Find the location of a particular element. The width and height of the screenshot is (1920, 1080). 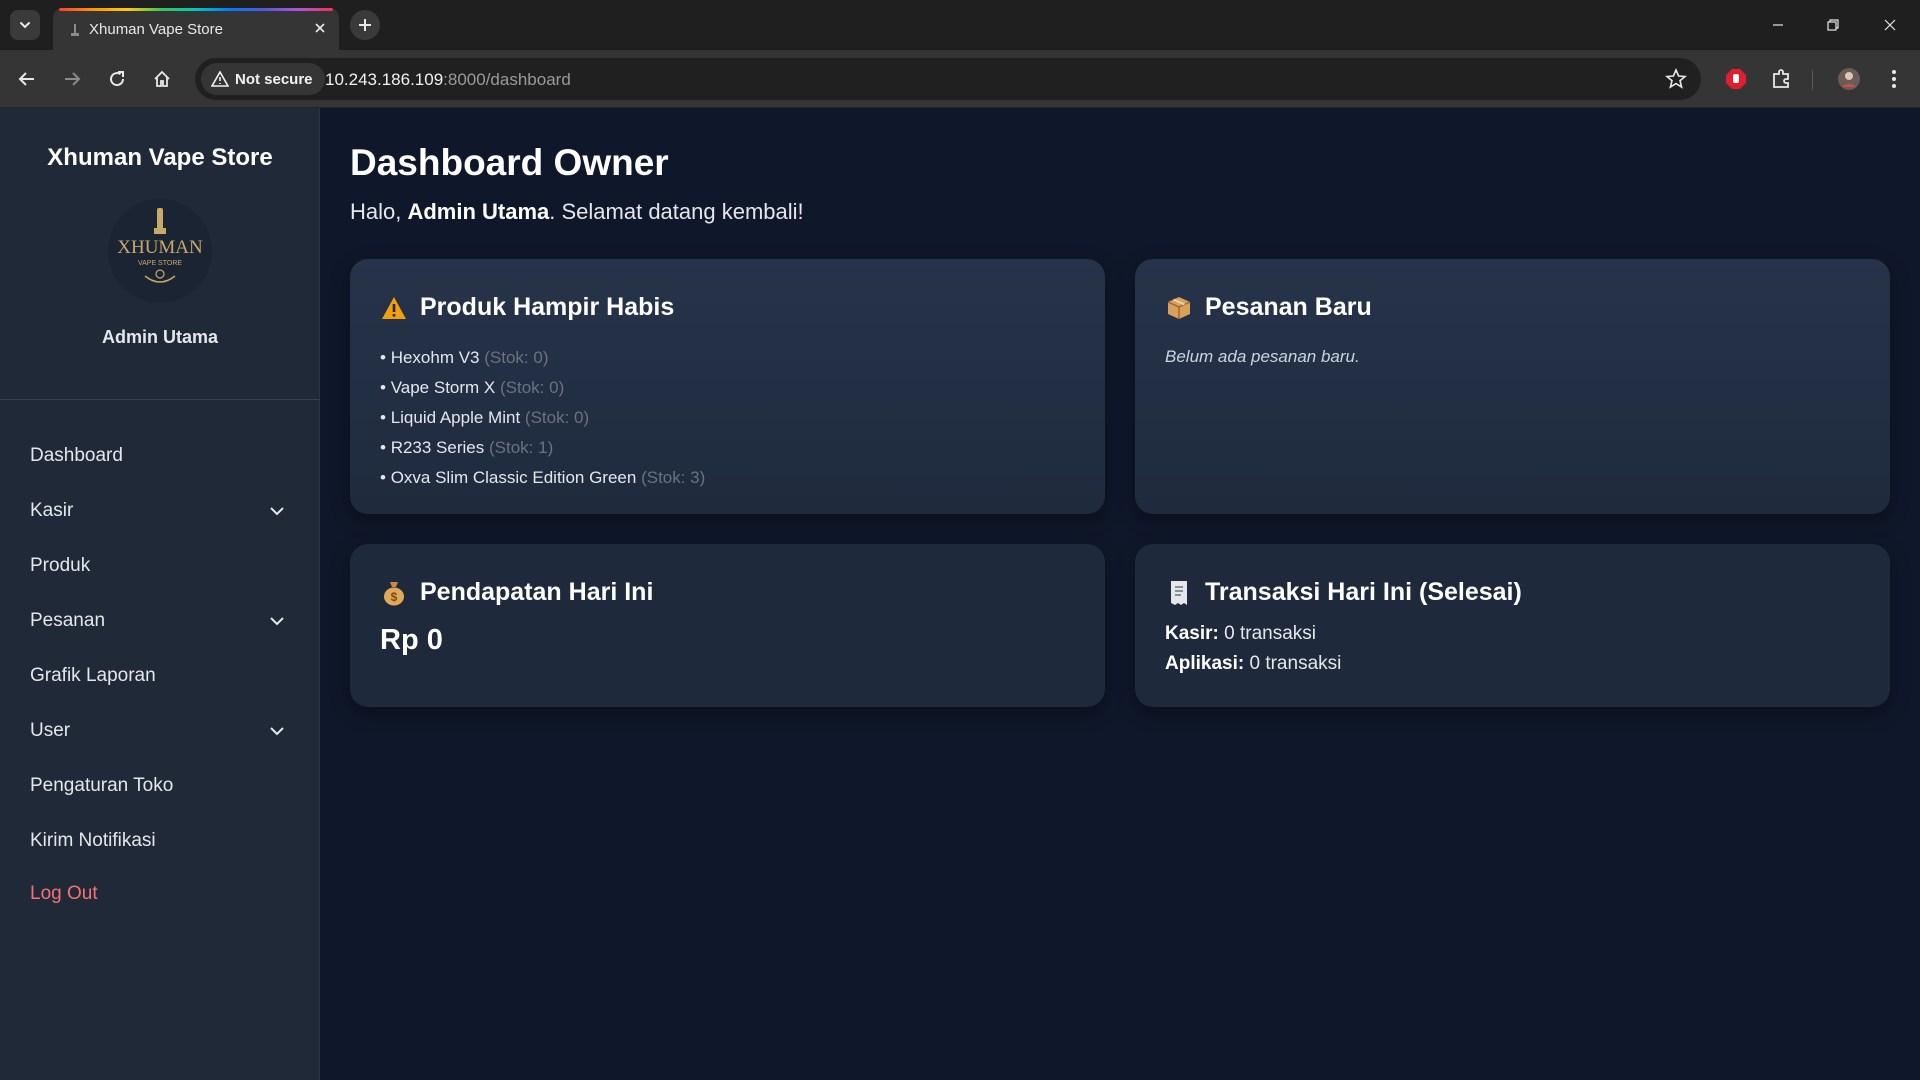

restore-button is located at coordinates (1833, 25).